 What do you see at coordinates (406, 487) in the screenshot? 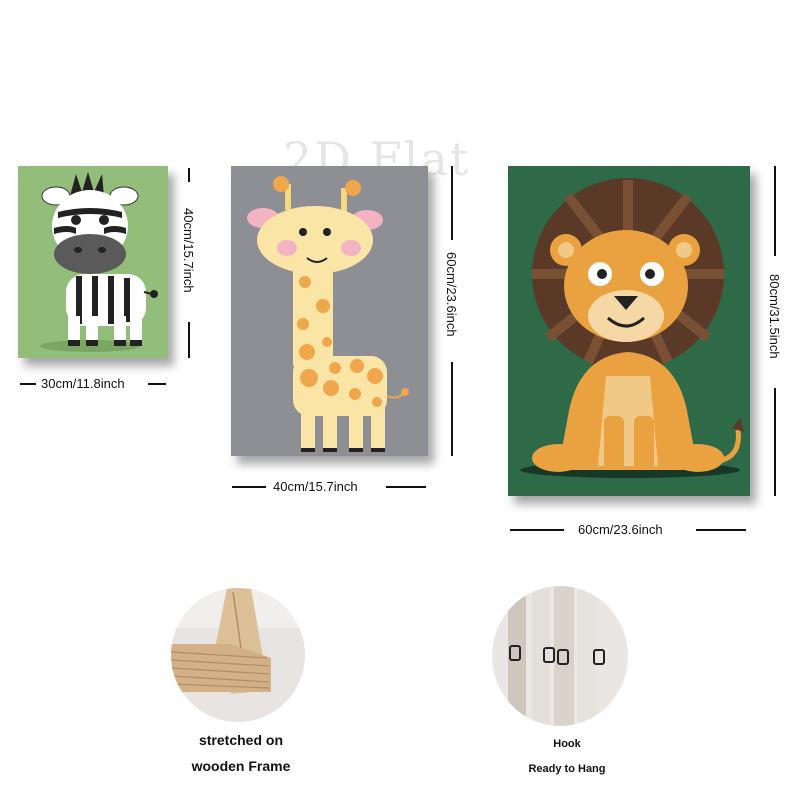
I see `giraffe-width-line-right` at bounding box center [406, 487].